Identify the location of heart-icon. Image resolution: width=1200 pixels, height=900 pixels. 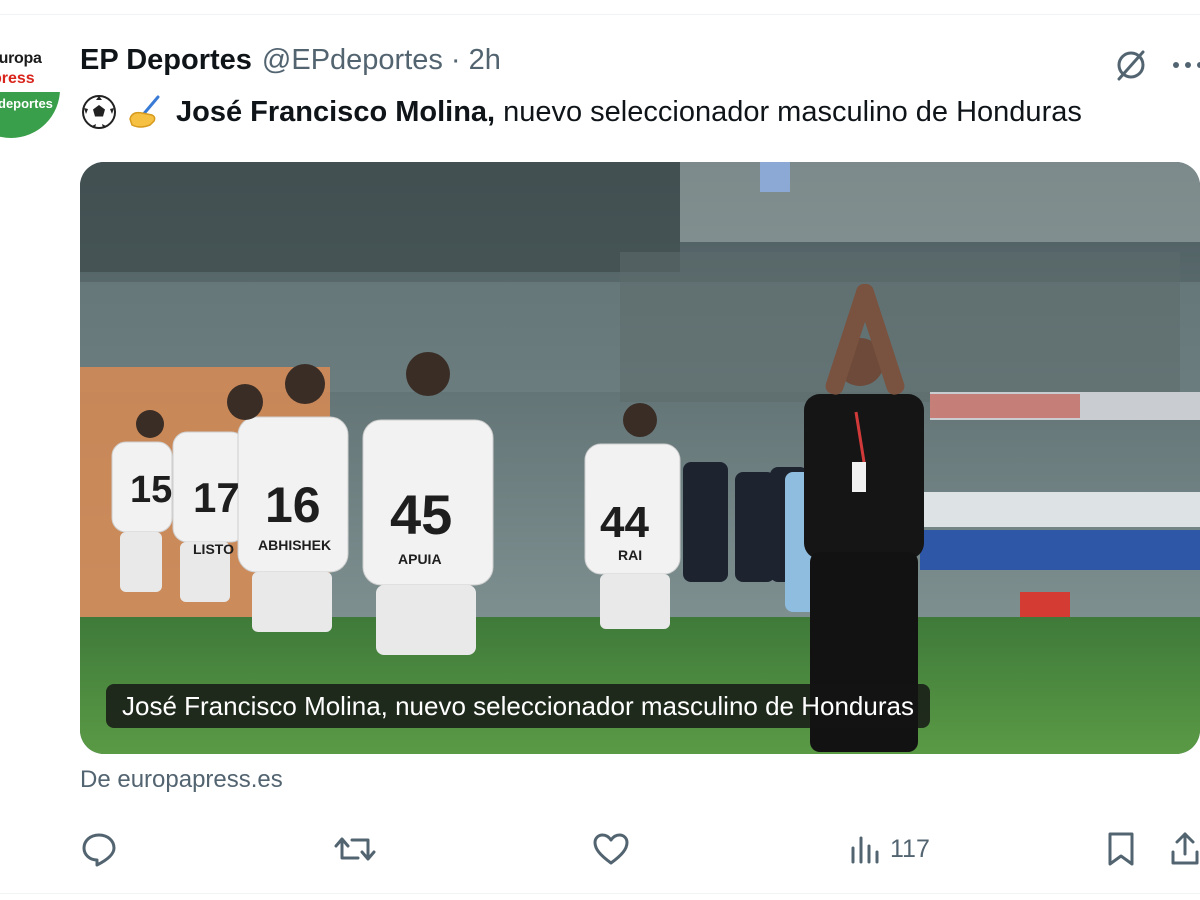
(611, 849).